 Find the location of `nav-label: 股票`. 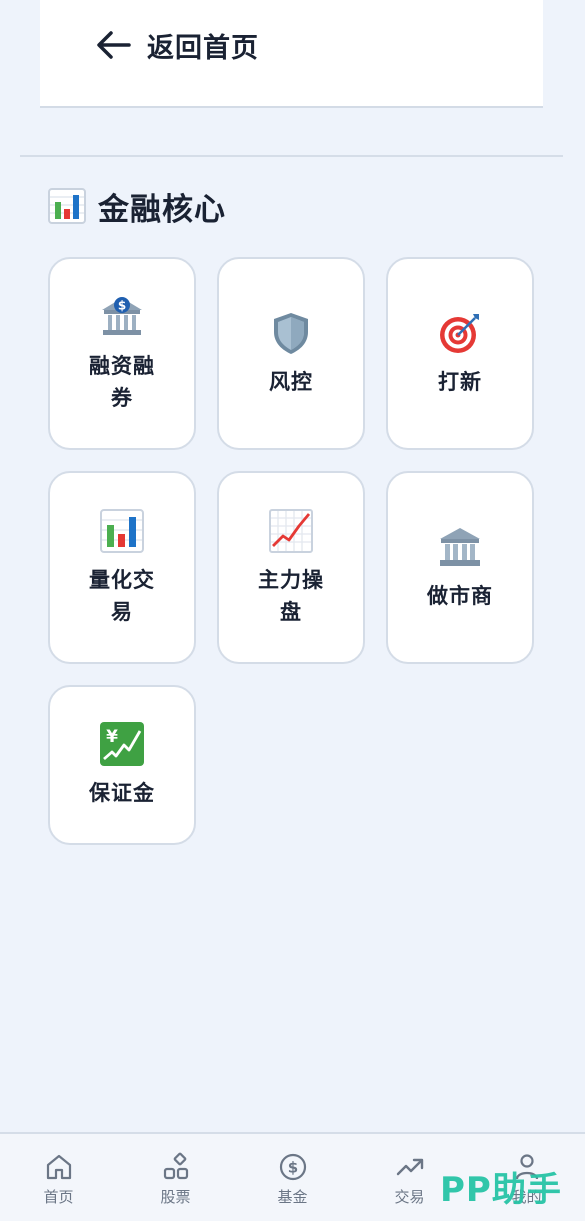

nav-label: 股票 is located at coordinates (175, 1197).